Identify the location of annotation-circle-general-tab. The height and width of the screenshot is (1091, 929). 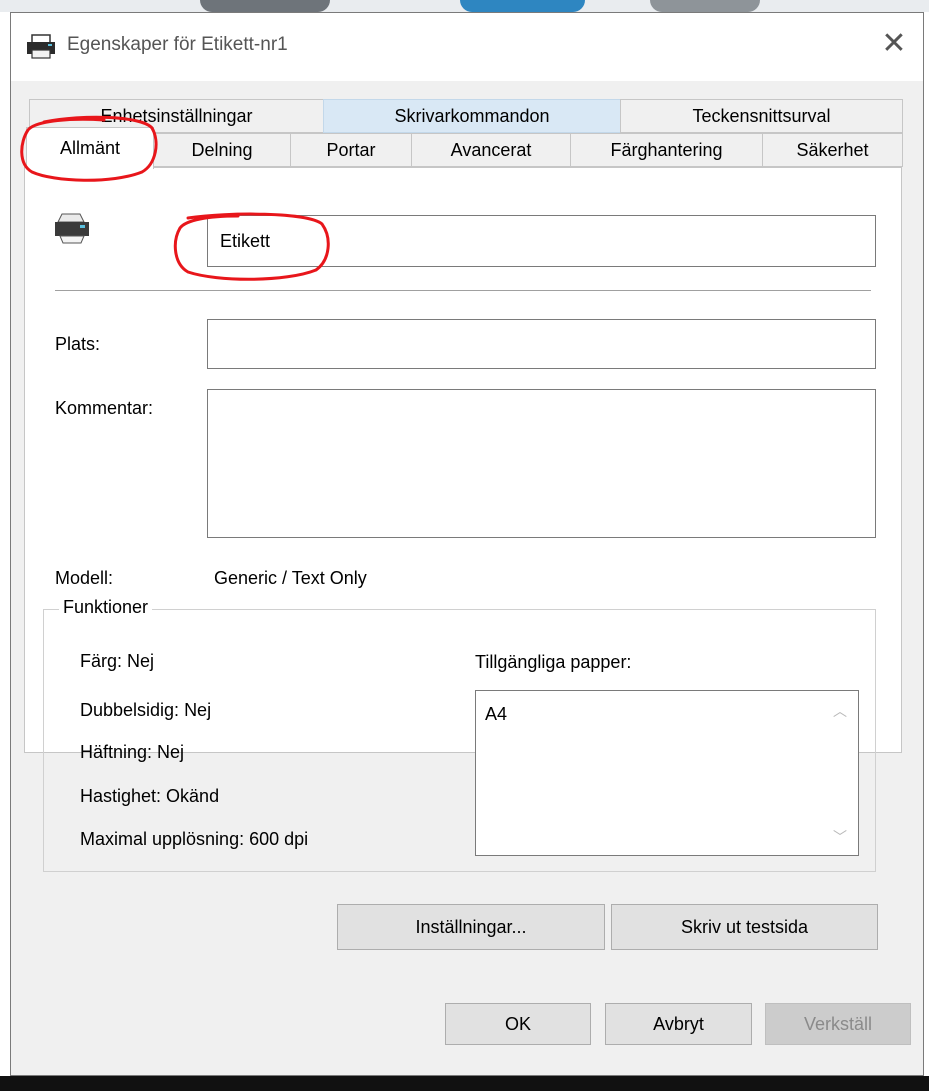
(89, 148).